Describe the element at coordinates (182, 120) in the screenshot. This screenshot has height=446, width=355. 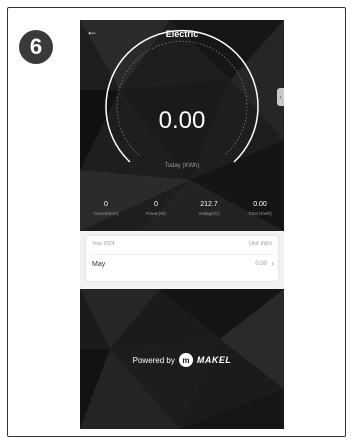
I see `energy-value: 0.00` at that location.